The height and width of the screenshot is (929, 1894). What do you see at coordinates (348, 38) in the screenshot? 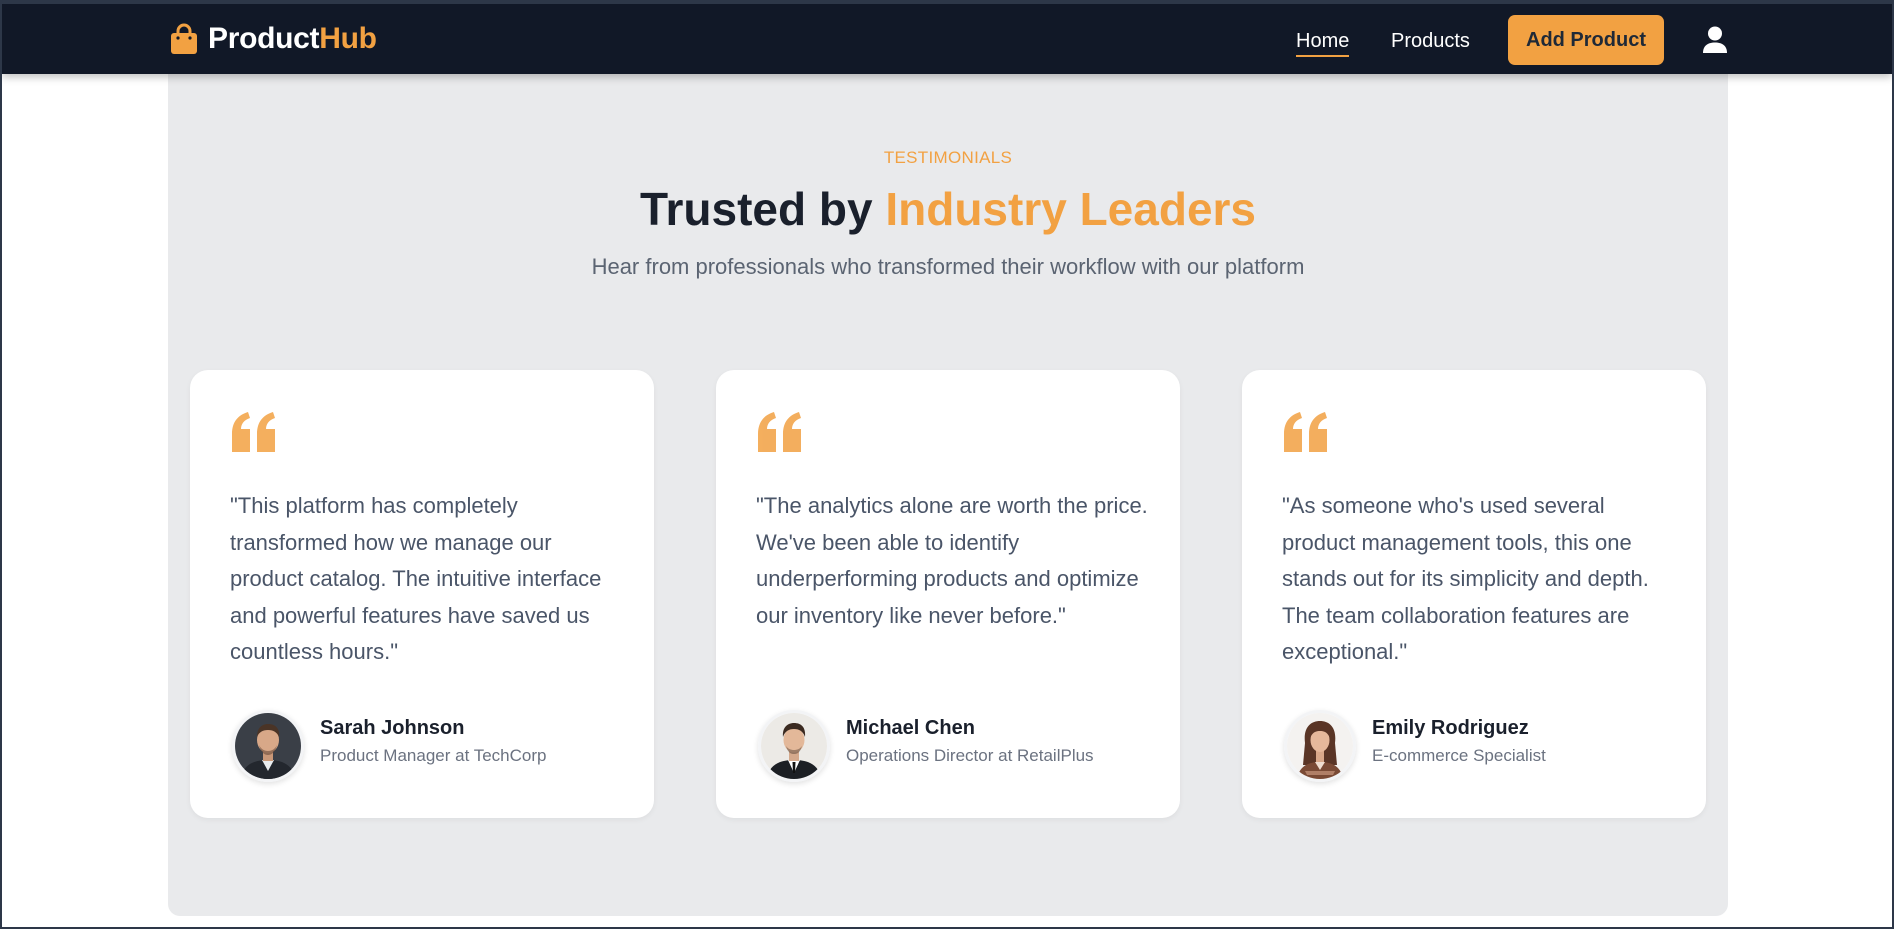
I see `brand-name-part2: Hub` at bounding box center [348, 38].